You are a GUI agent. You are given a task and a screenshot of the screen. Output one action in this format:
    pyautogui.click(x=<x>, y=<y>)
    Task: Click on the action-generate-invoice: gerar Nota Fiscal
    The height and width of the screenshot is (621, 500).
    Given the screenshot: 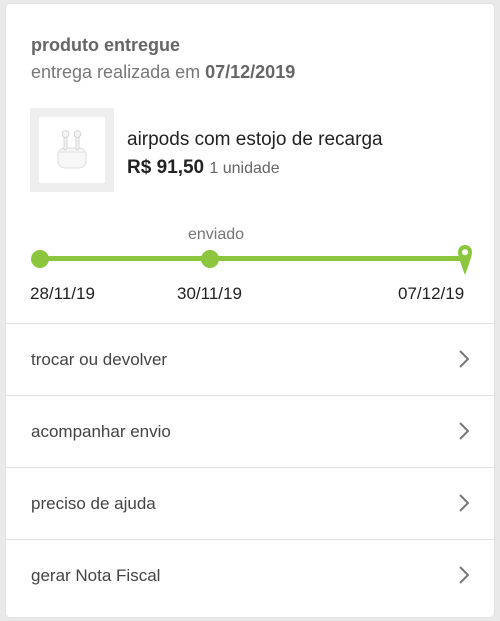 What is the action you would take?
    pyautogui.click(x=250, y=575)
    